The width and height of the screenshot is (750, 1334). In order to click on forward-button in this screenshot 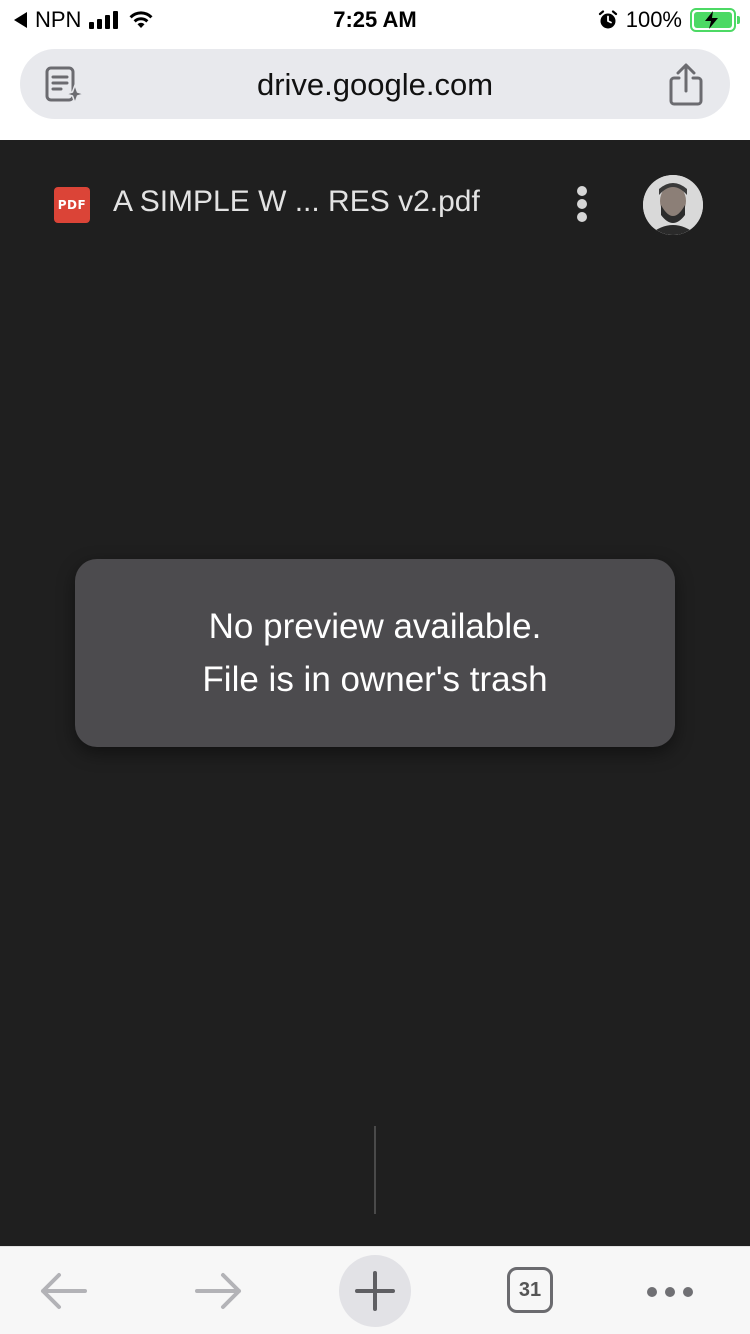, I will do `click(219, 1291)`.